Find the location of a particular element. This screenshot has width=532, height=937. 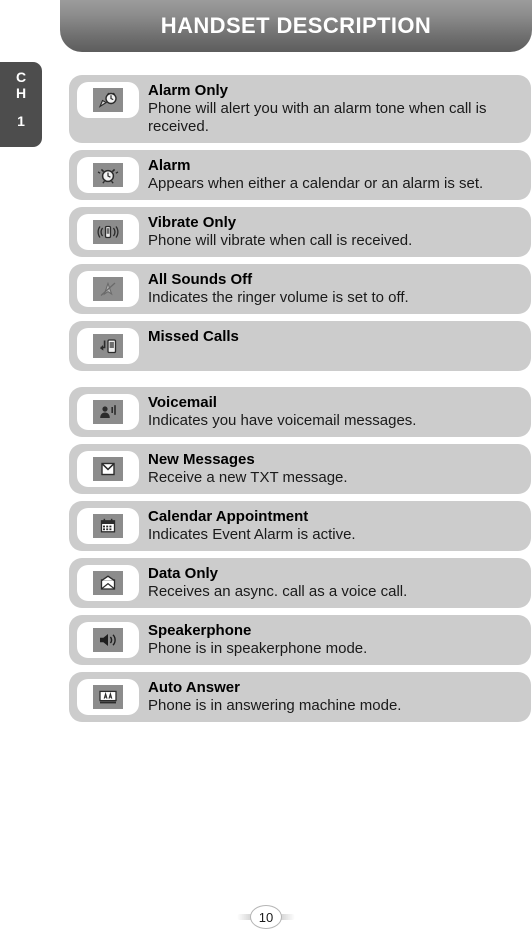

list-item-description: Indicates you have voicemail messages. is located at coordinates (282, 420).